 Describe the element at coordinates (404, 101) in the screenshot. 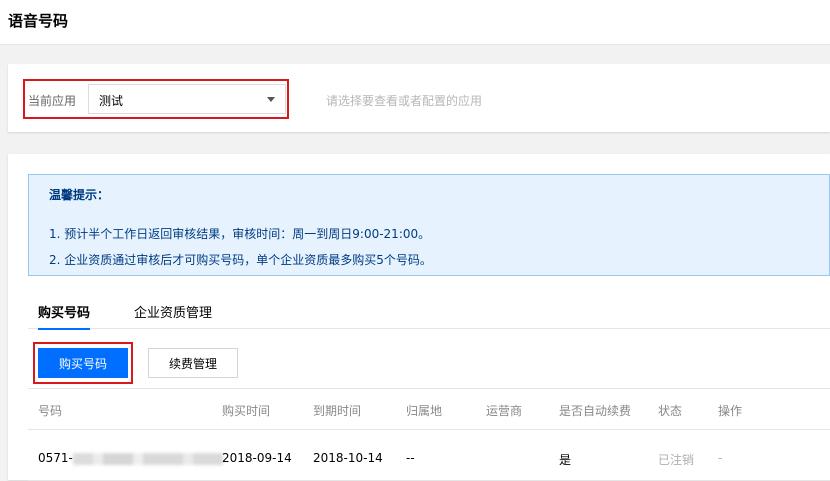

I see `app-selector-hint: 请选择要查看或者配置的应用` at that location.